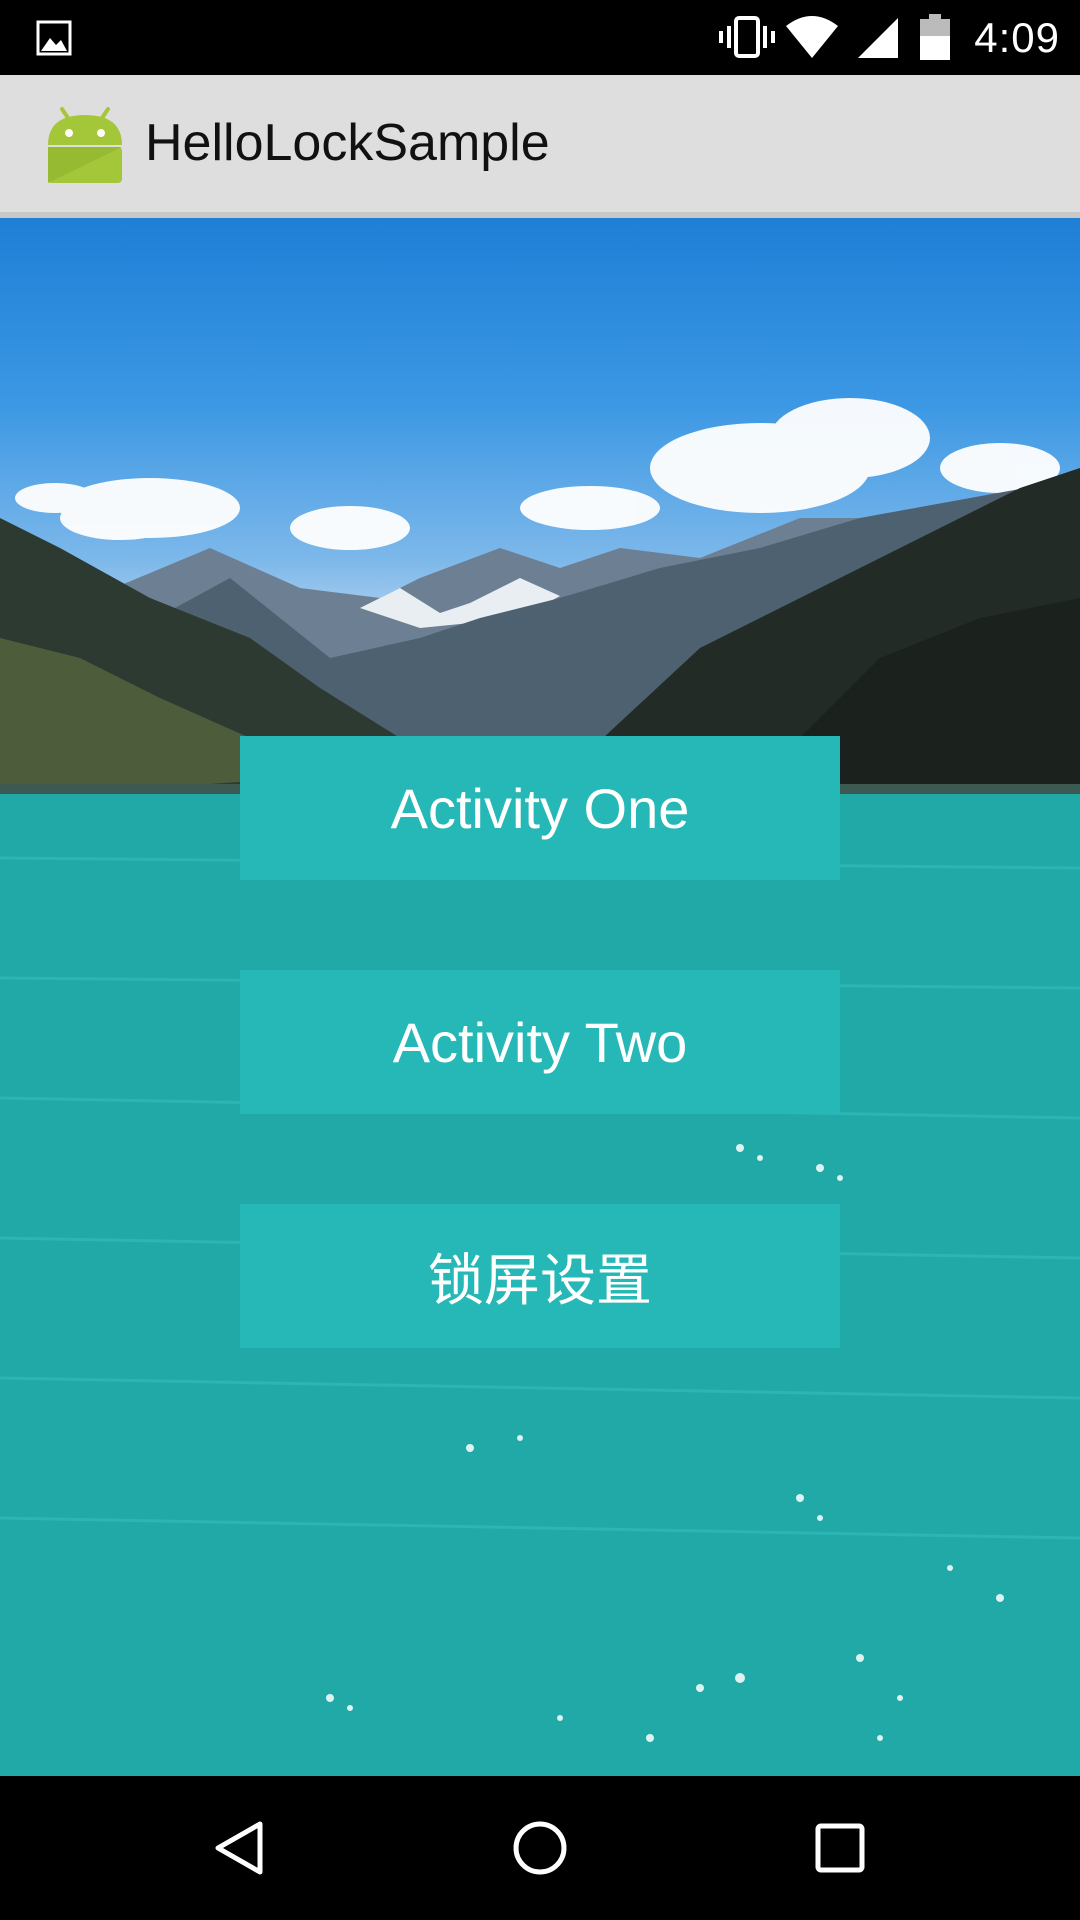 The image size is (1080, 1920). I want to click on back-icon, so click(239, 1848).